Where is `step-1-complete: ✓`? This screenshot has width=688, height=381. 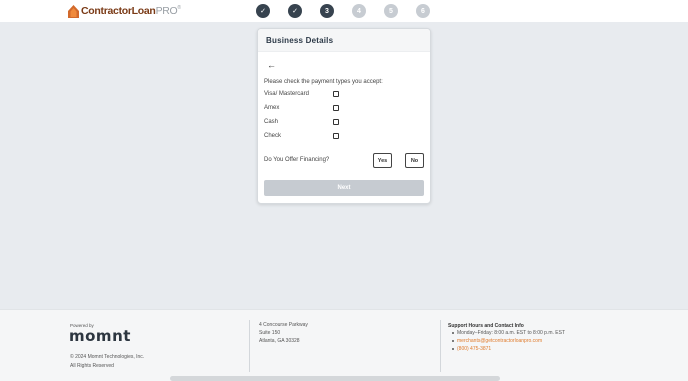 step-1-complete: ✓ is located at coordinates (263, 11).